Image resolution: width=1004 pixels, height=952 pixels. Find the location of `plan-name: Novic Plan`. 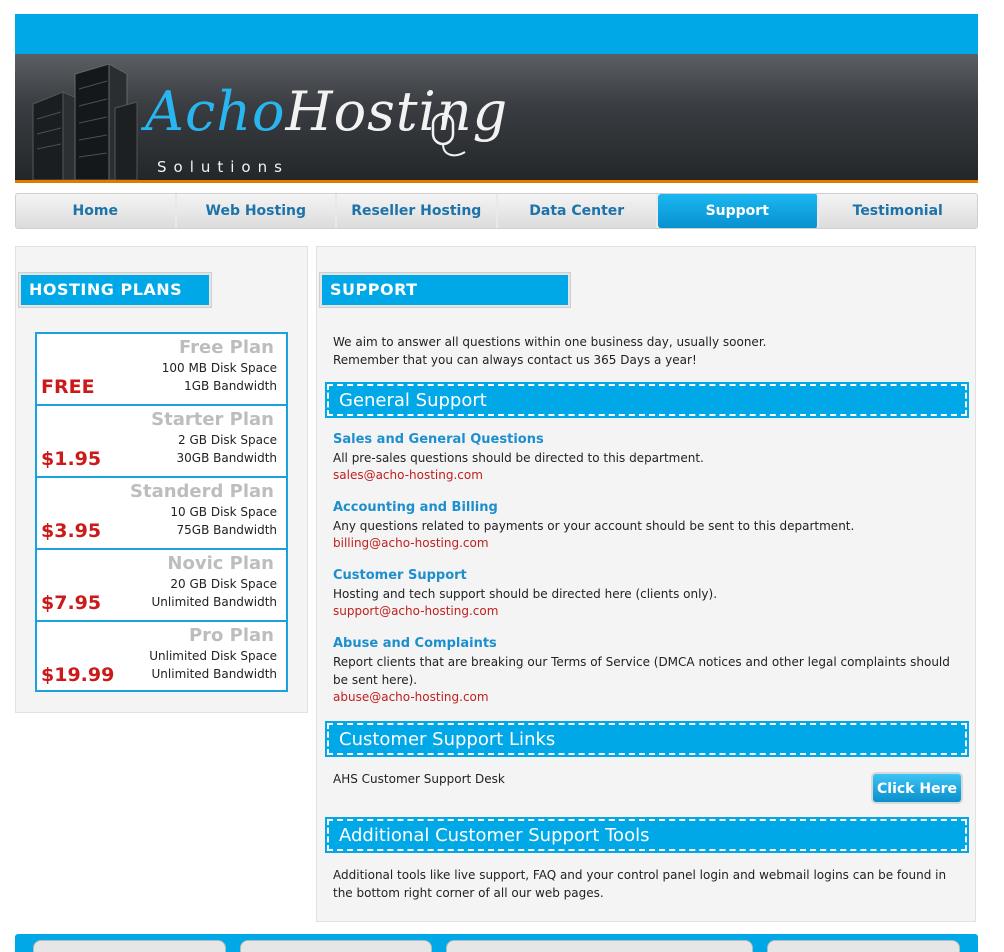

plan-name: Novic Plan is located at coordinates (220, 563).